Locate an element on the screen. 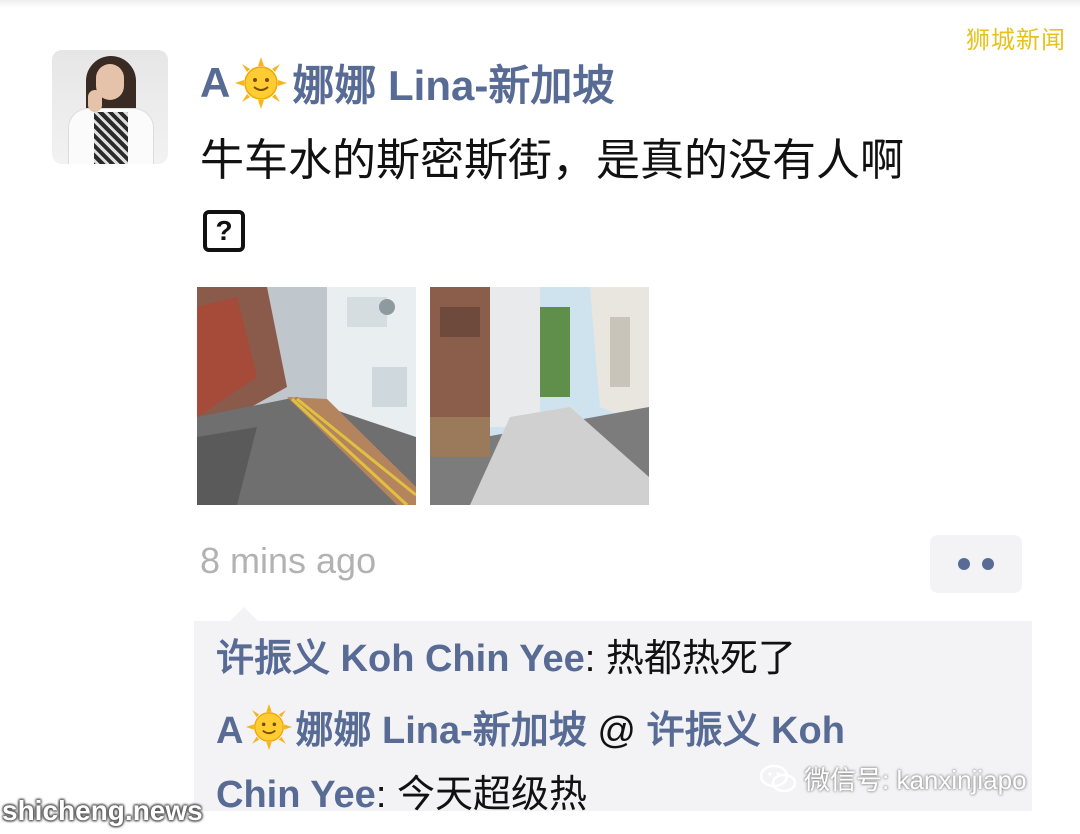 This screenshot has width=1080, height=834. more-actions-button is located at coordinates (976, 564).